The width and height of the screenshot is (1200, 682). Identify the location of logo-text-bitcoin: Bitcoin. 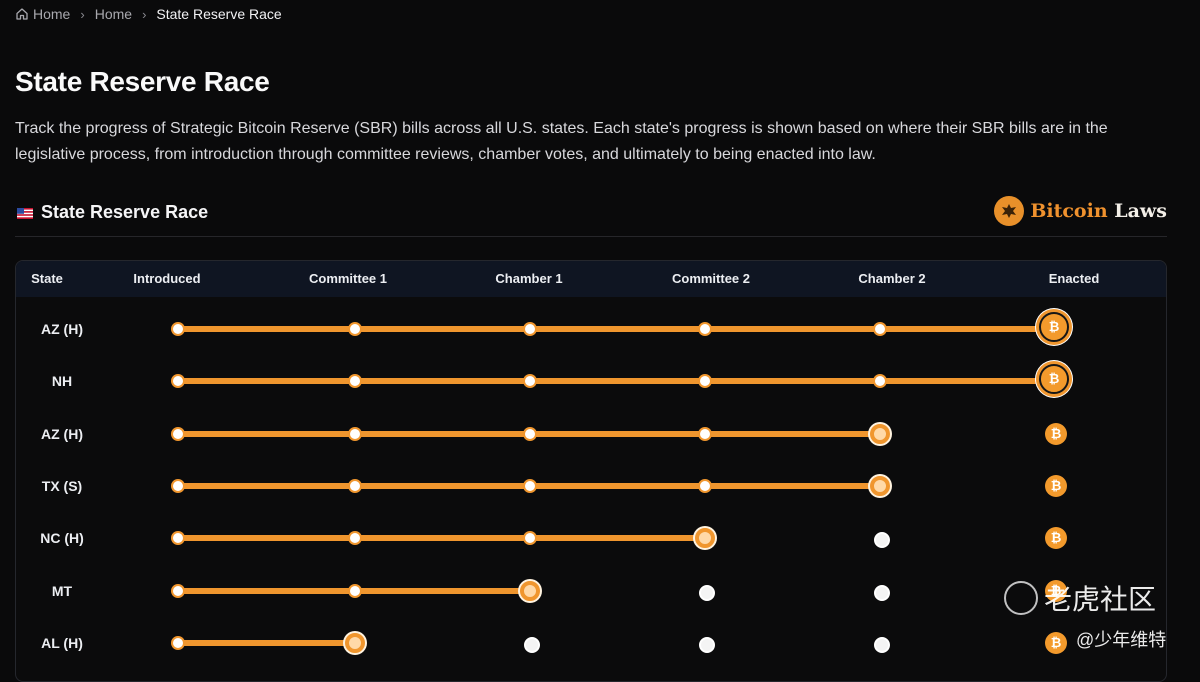
(1069, 211).